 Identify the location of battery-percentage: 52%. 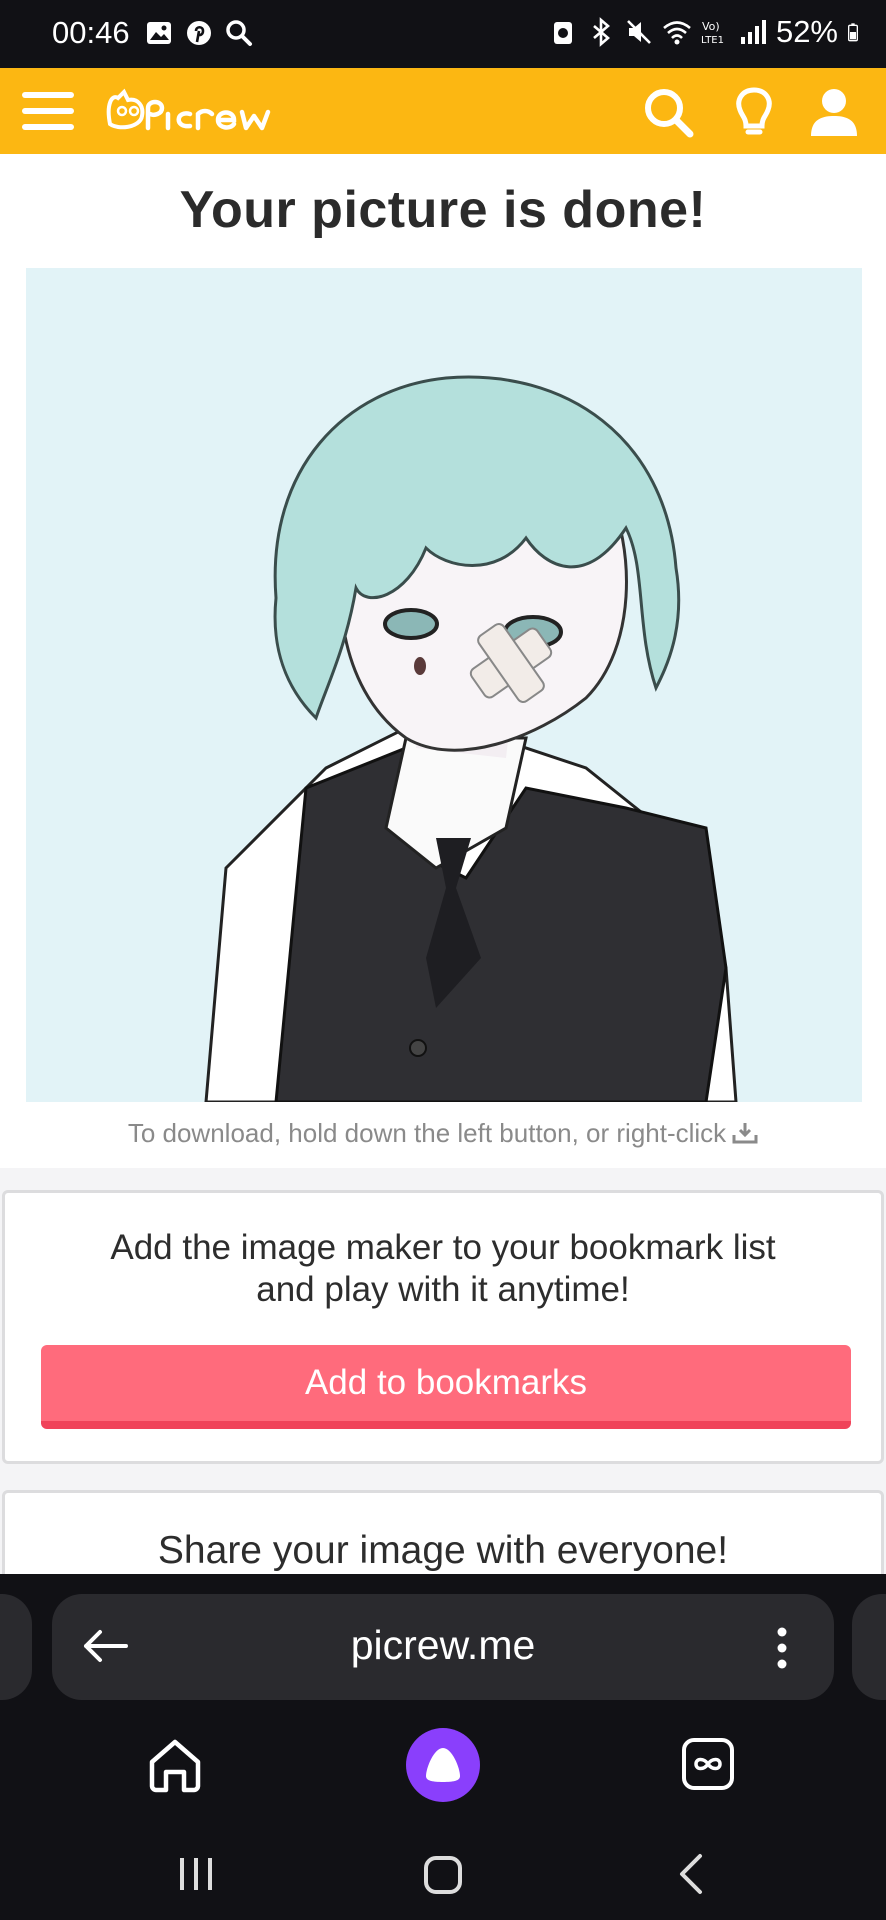
(806, 31).